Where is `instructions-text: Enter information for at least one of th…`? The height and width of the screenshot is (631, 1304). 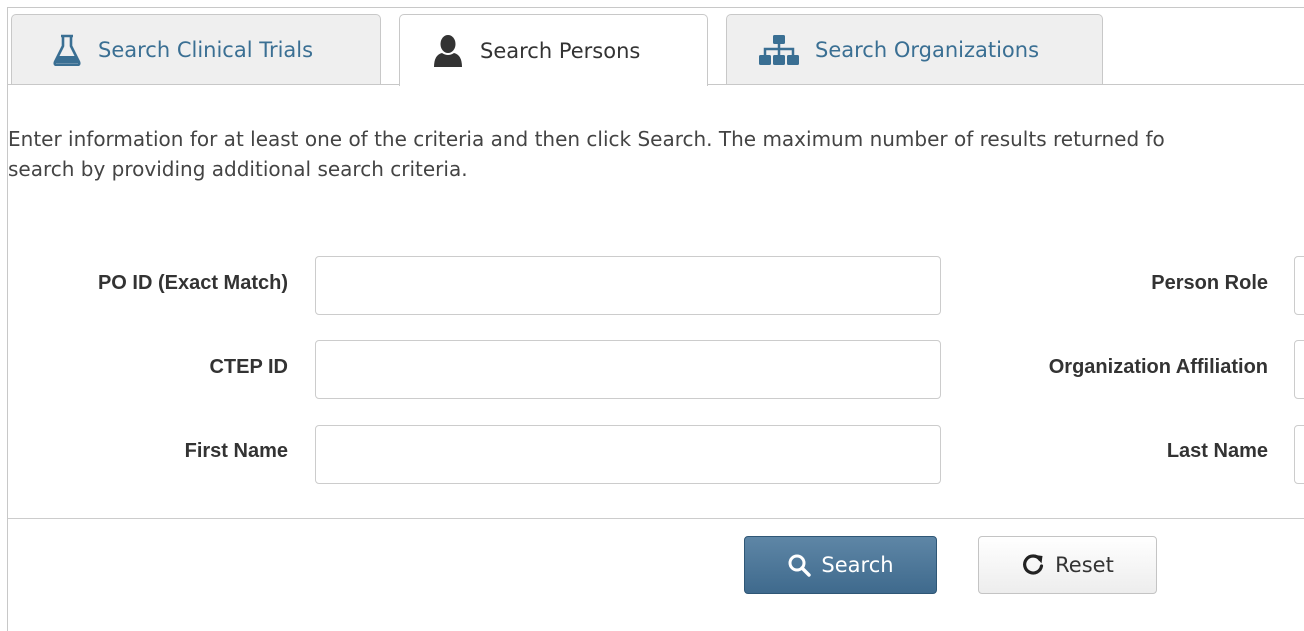 instructions-text: Enter information for at least one of th… is located at coordinates (656, 154).